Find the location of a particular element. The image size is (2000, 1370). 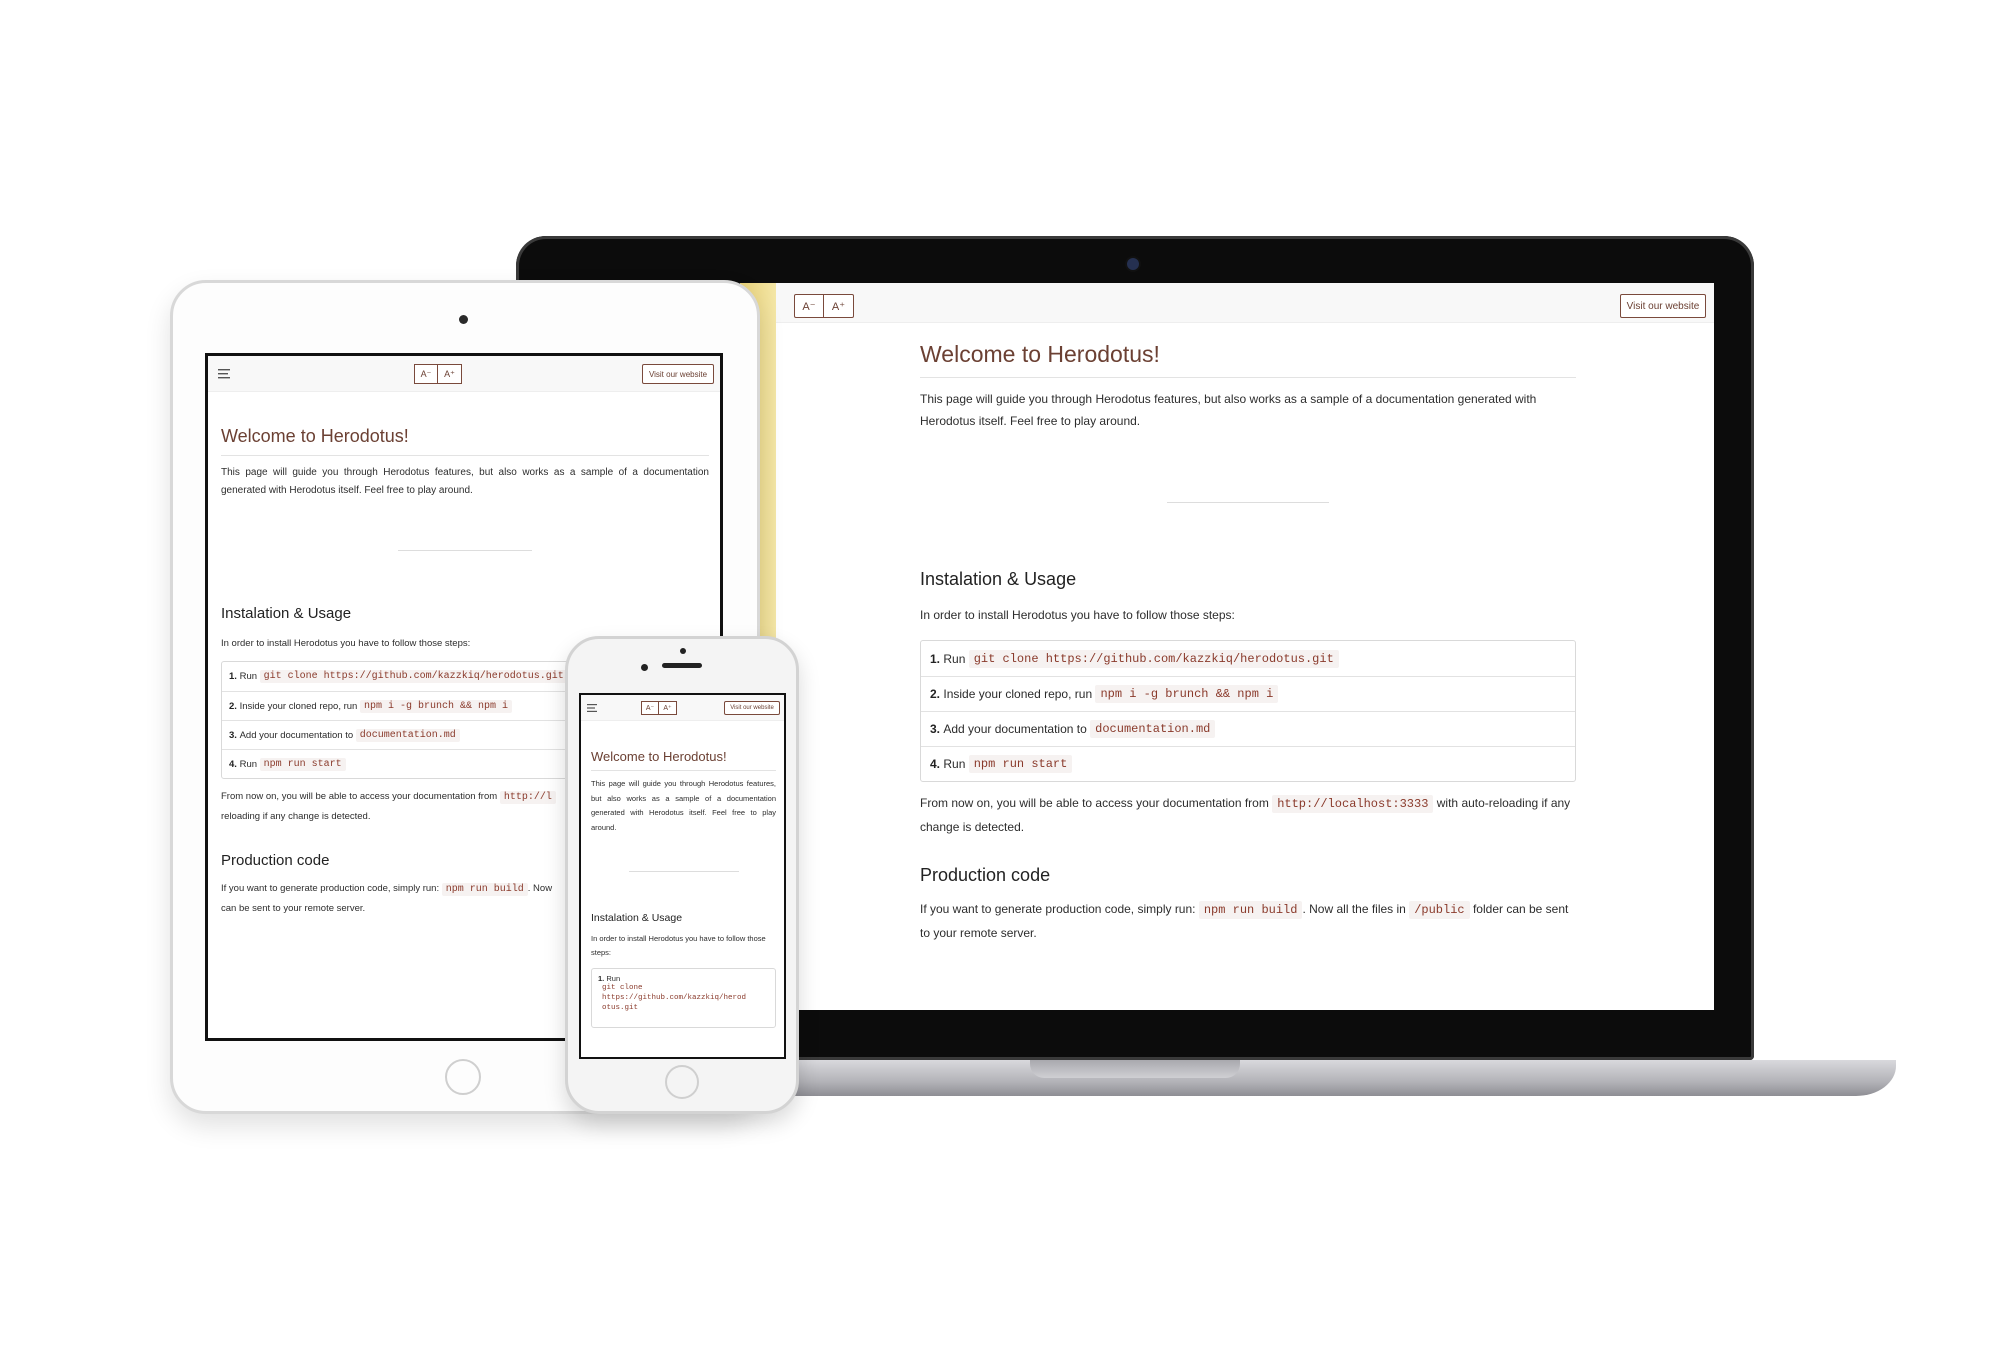

tablet-camera is located at coordinates (463, 319).